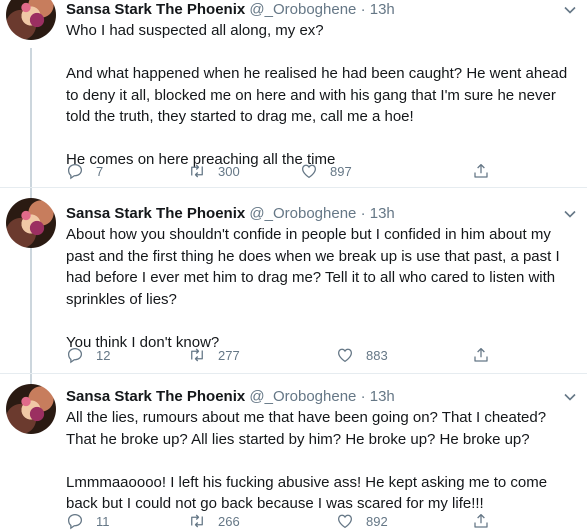 The width and height of the screenshot is (587, 532). Describe the element at coordinates (100, 171) in the screenshot. I see `reply-count: 7` at that location.